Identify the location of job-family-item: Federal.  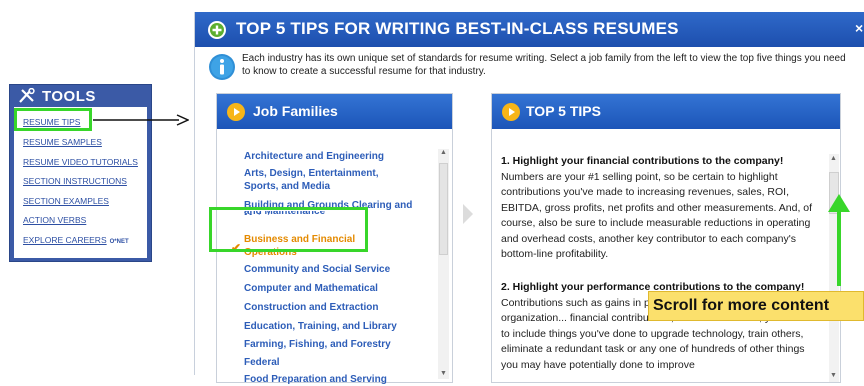
(329, 362).